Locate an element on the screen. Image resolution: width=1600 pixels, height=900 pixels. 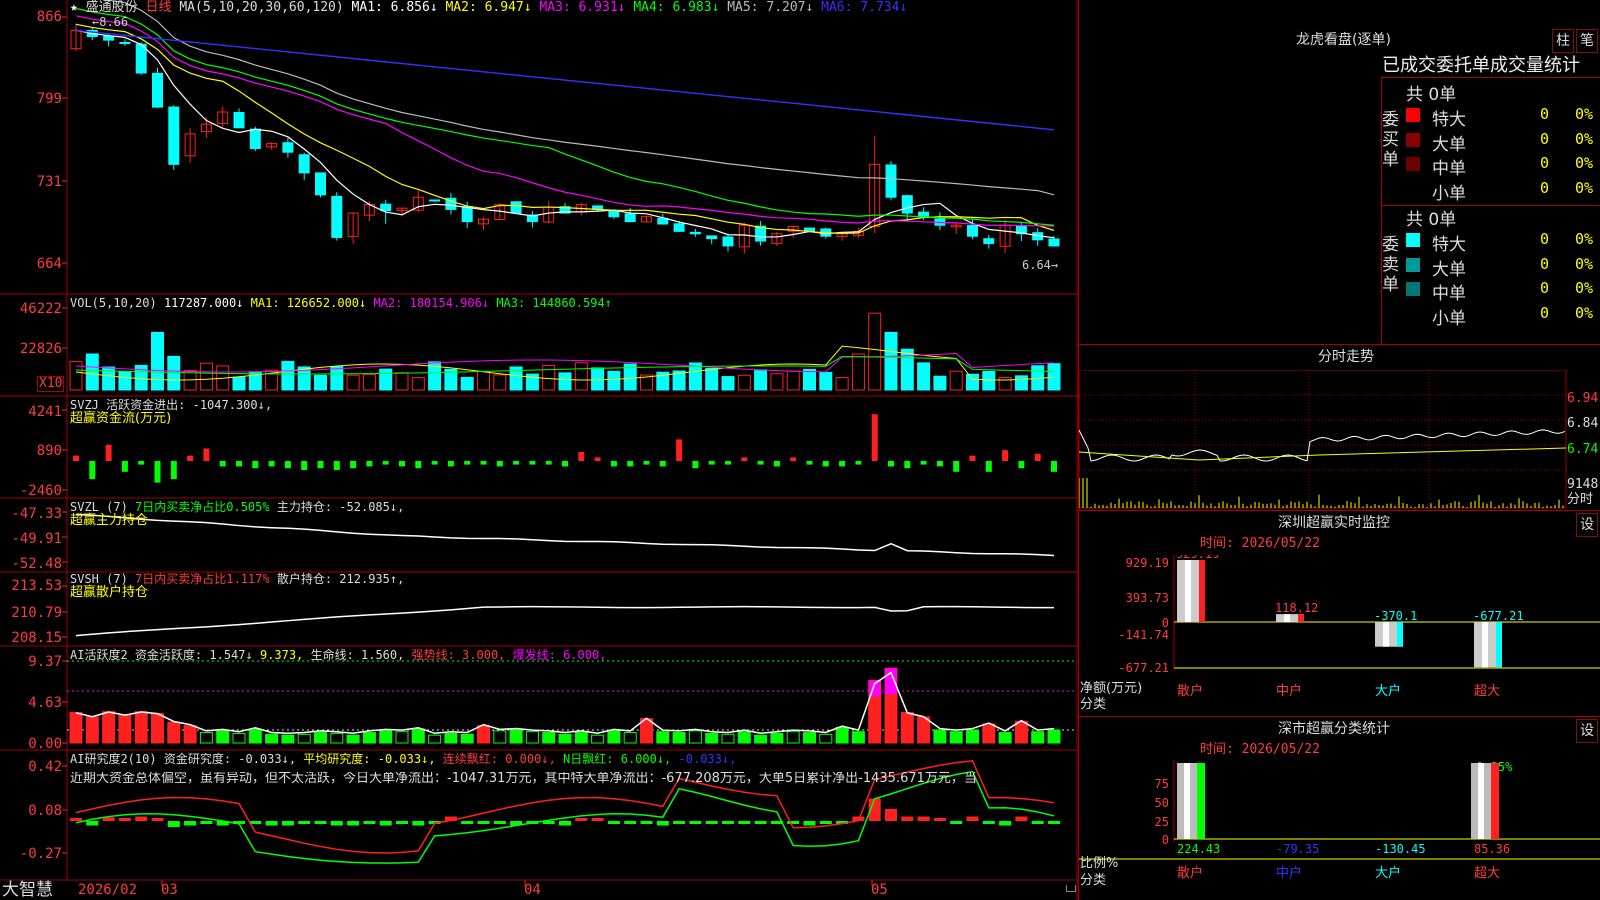
ai1-label4: 强势线: 3.000, is located at coordinates (458, 655).